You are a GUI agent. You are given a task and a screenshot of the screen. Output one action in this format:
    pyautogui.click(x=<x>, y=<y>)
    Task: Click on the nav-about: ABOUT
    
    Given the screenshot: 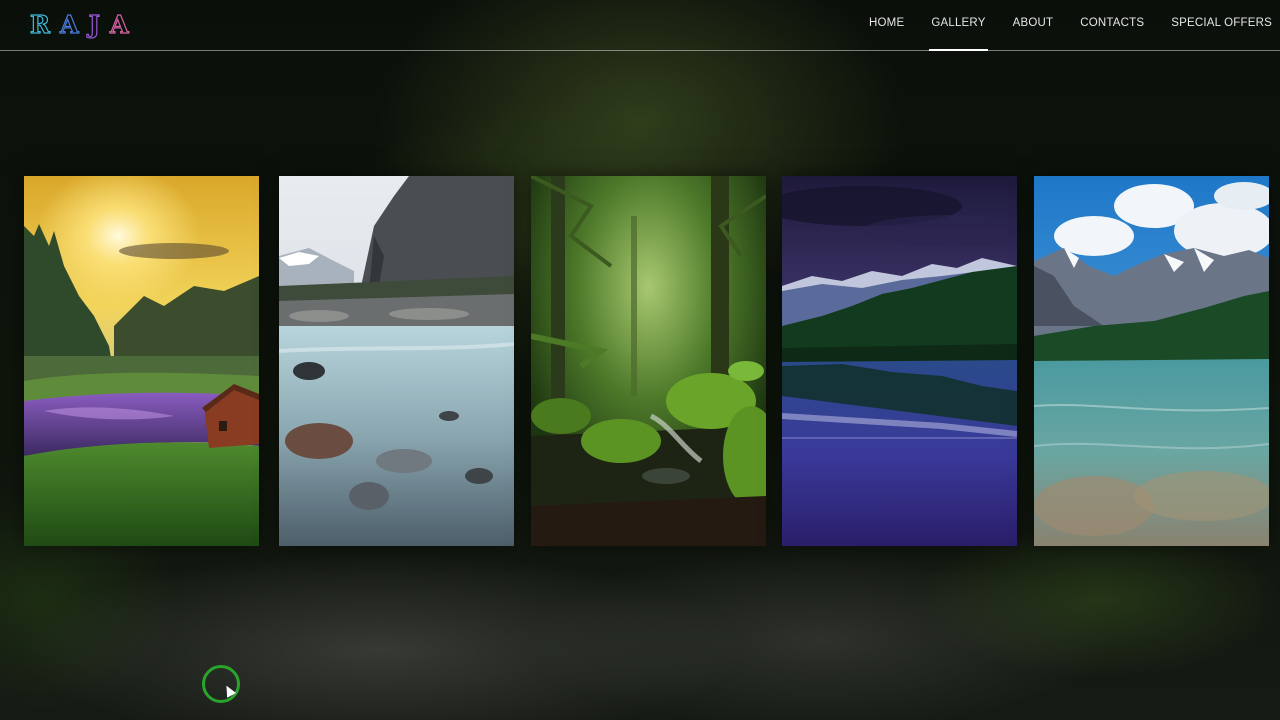 What is the action you would take?
    pyautogui.click(x=1033, y=25)
    